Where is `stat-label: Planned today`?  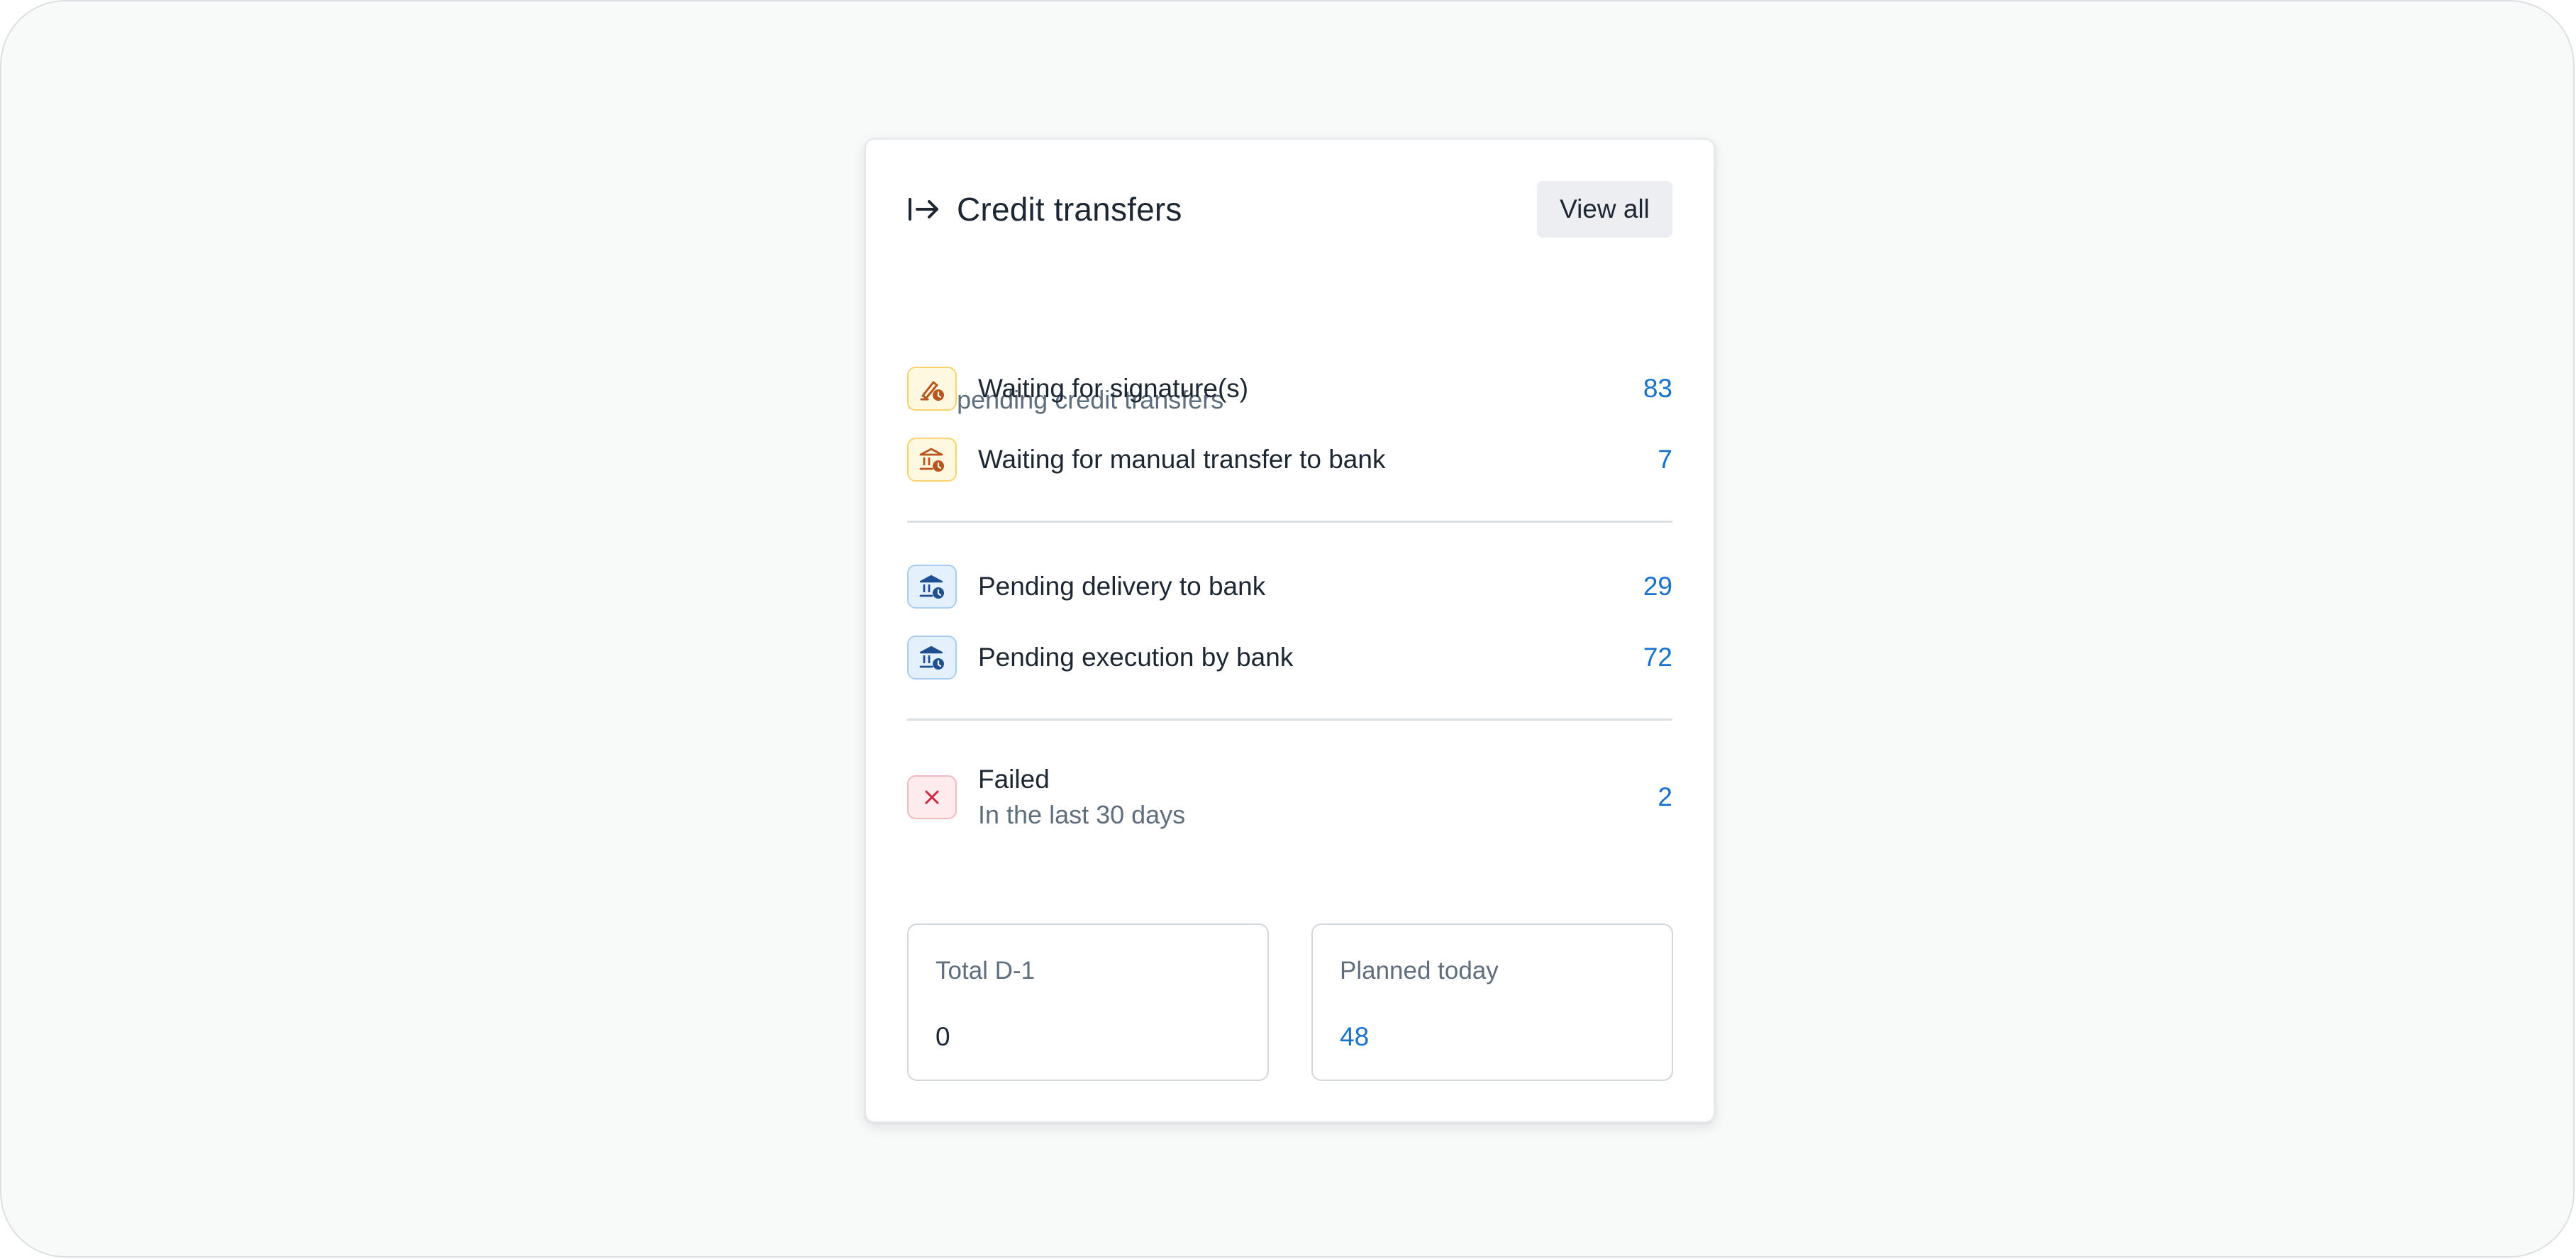
stat-label: Planned today is located at coordinates (1419, 971).